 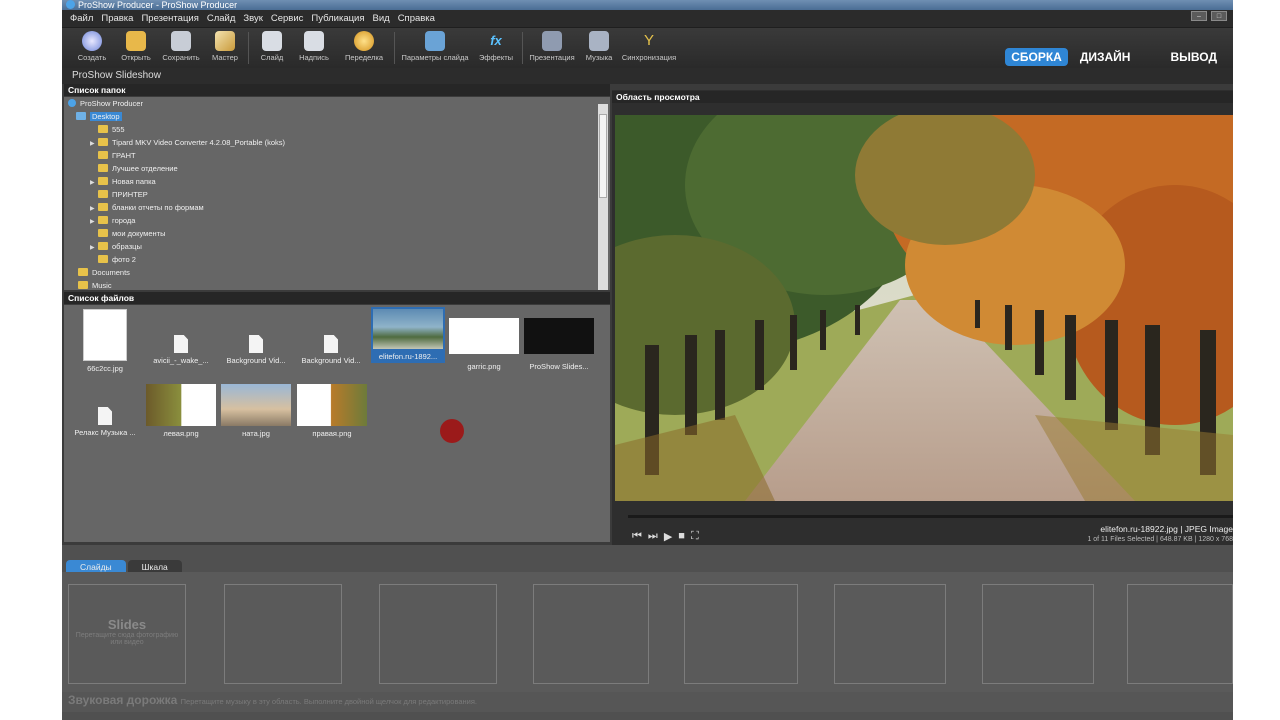 I want to click on mode-design-button: ДИЗАЙН, so click(x=1105, y=57).